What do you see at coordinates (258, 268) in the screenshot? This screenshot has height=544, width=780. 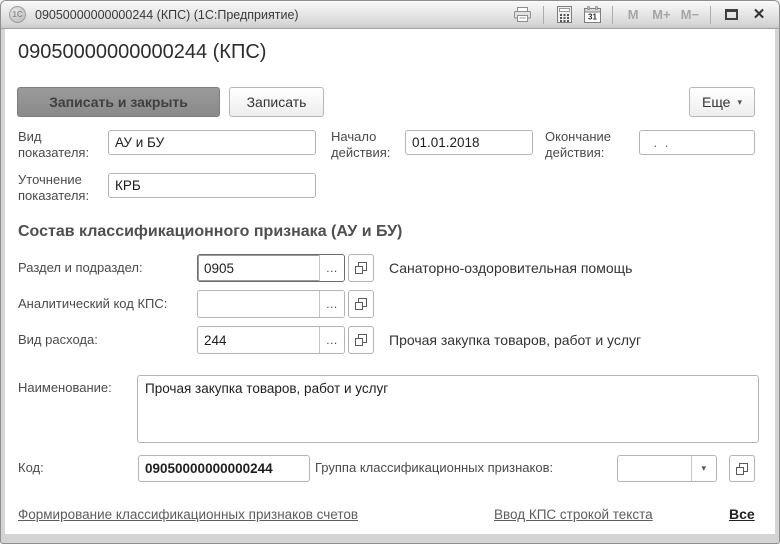 I see `razdel-input` at bounding box center [258, 268].